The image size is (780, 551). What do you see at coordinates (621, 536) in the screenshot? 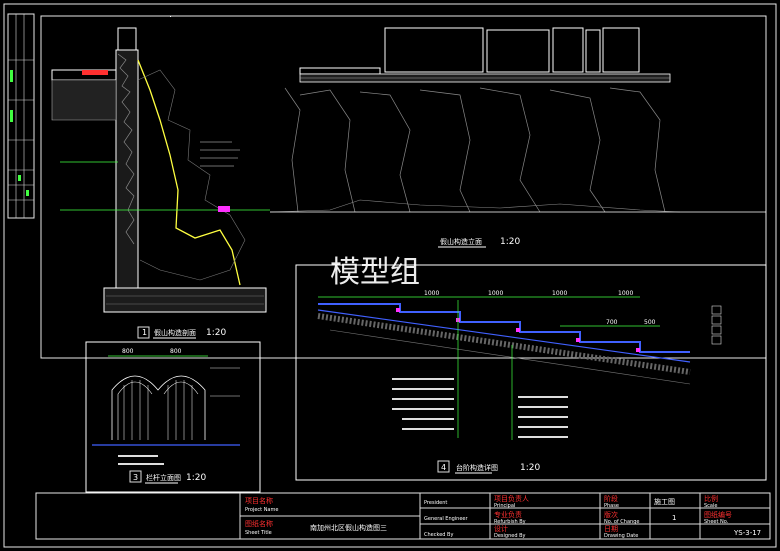
I see `date-en: Drawing Date` at bounding box center [621, 536].